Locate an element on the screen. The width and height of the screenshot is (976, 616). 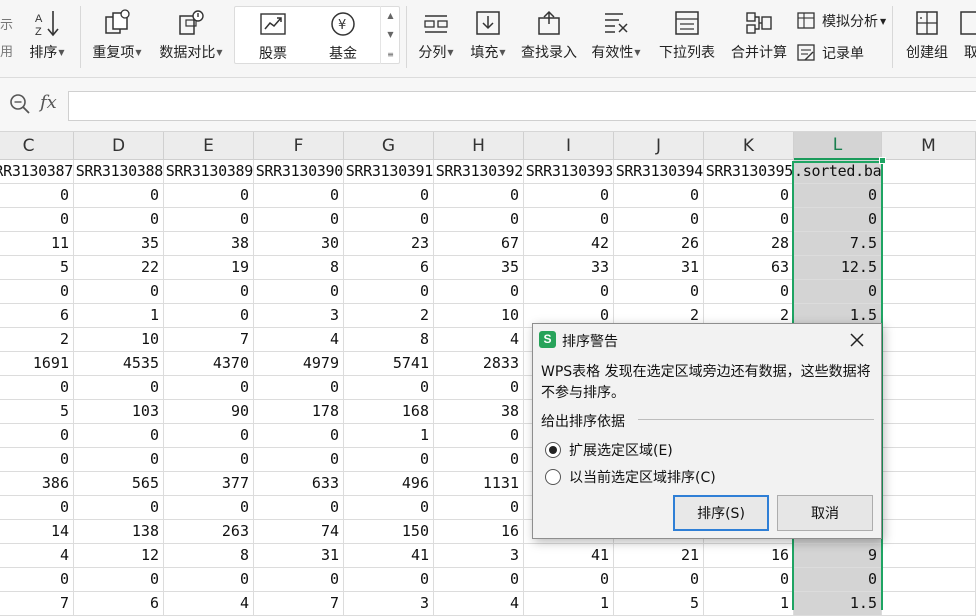
header-cell: SRR3130391 is located at coordinates (389, 172).